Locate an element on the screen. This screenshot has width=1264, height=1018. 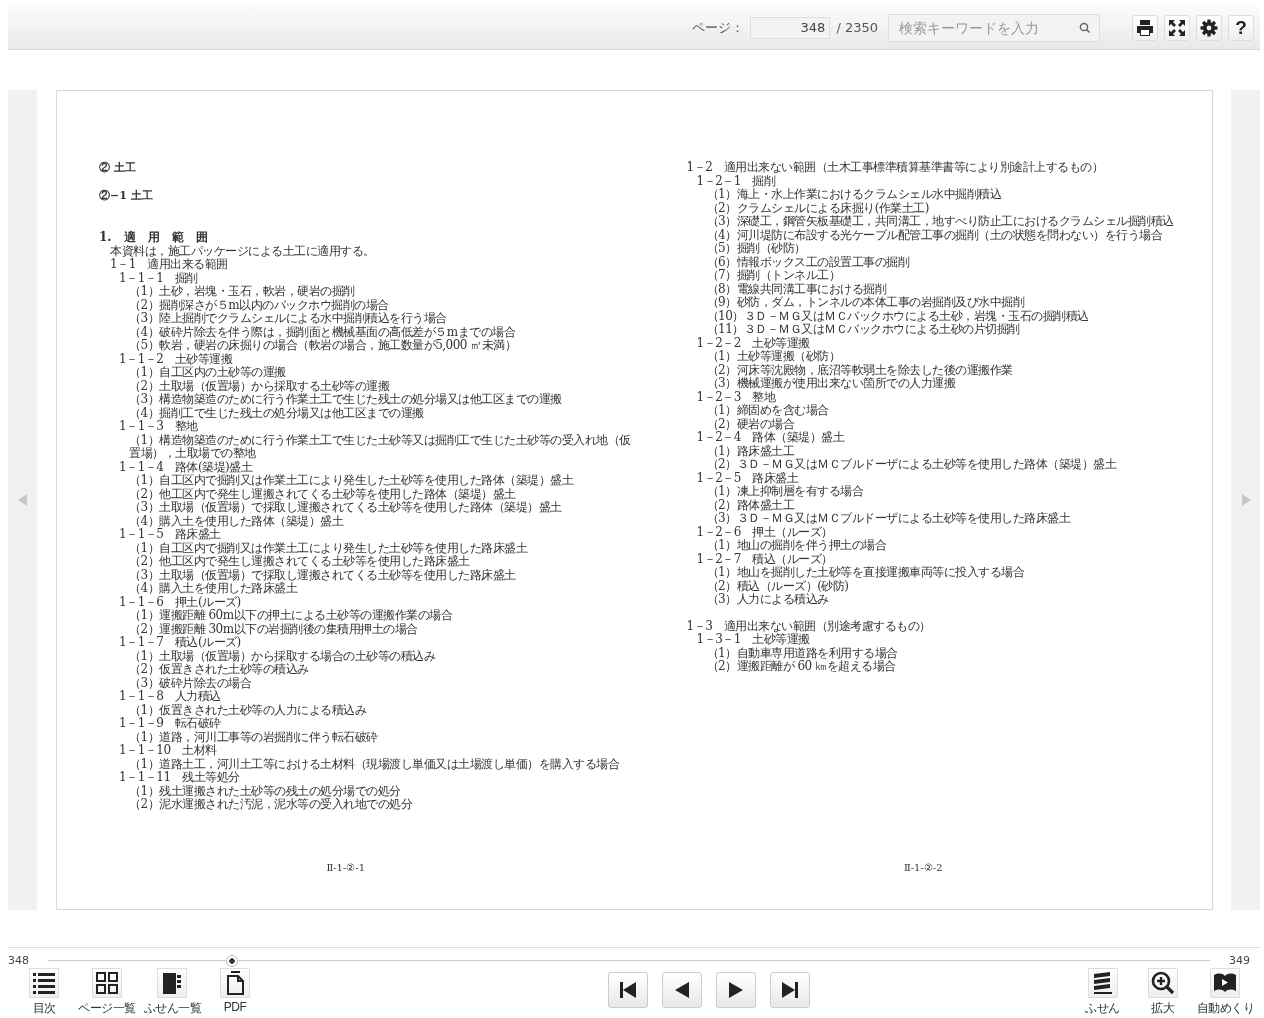
outline-text: （1）締固めを含む場合 is located at coordinates (767, 410).